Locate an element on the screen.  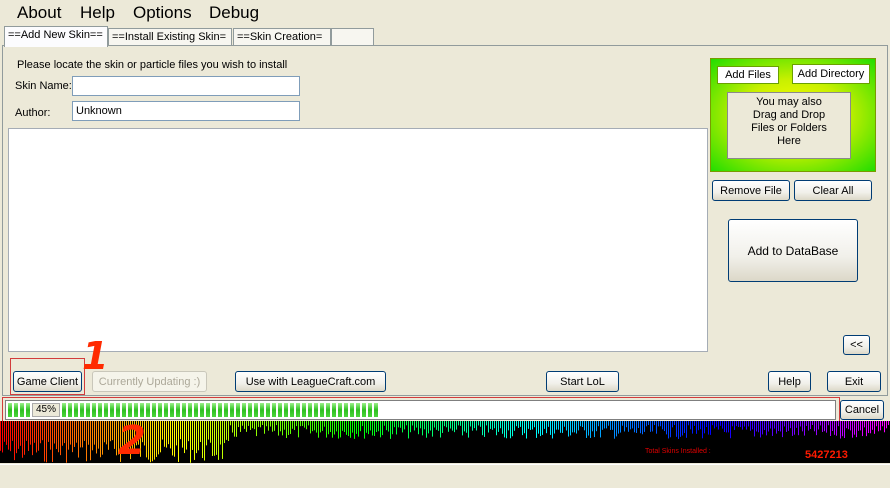
use-with-leaguecraft-button: Use with LeagueCraft.com is located at coordinates (310, 381).